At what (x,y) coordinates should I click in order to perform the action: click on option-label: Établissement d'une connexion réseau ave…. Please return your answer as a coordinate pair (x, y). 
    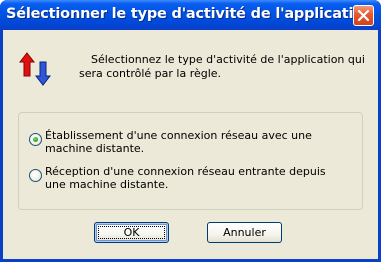
    Looking at the image, I should click on (195, 142).